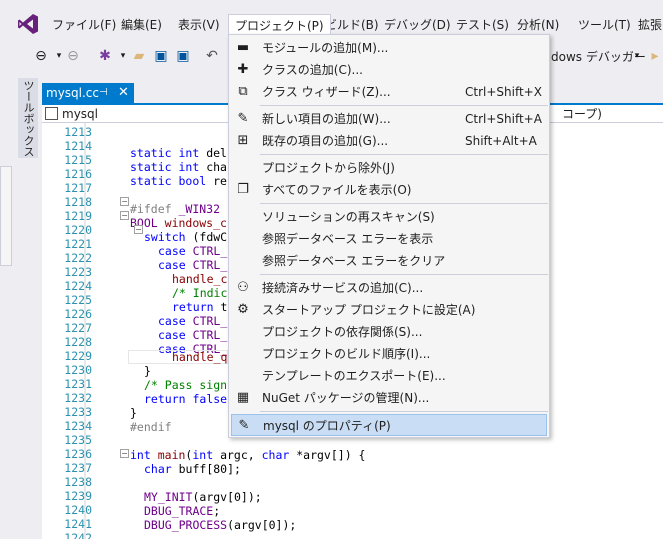 Image resolution: width=663 pixels, height=539 pixels. I want to click on menu-item-label: 参照データベース エラーを表示, so click(348, 239).